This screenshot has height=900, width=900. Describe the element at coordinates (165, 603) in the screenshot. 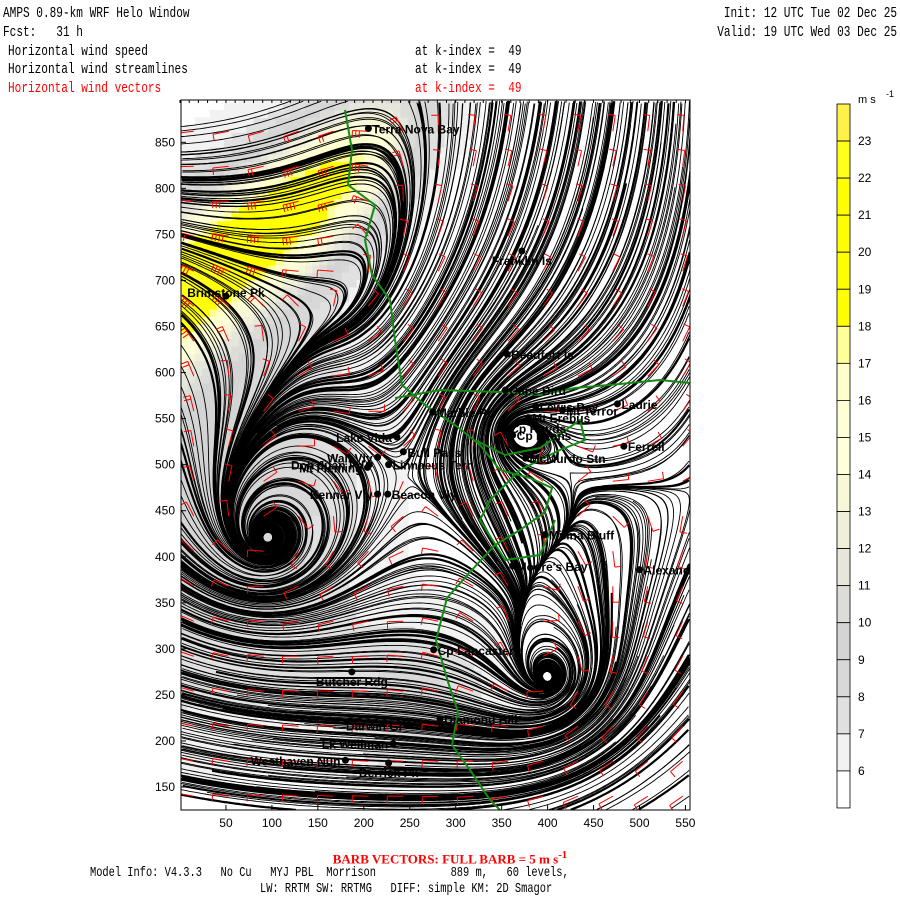

I see `y-tick-label: 350` at that location.